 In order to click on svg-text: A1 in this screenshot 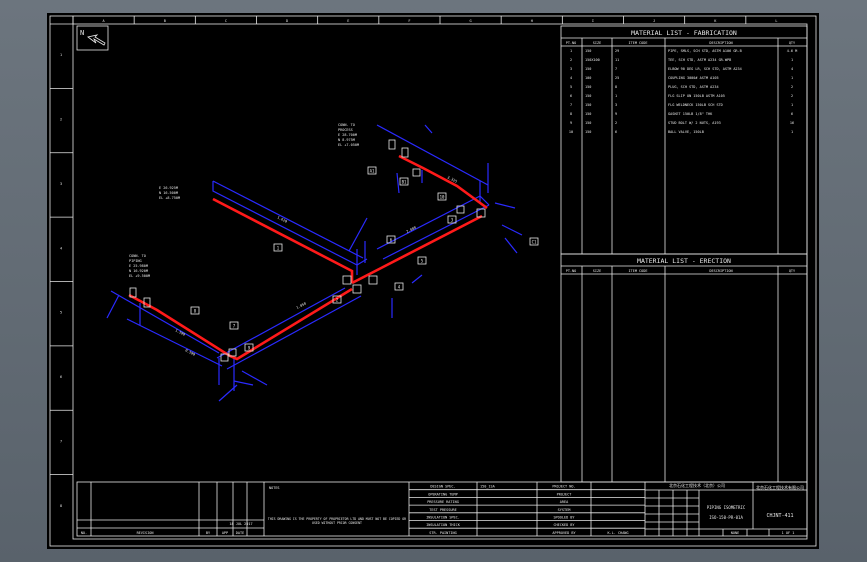, I will do `click(372, 171)`.